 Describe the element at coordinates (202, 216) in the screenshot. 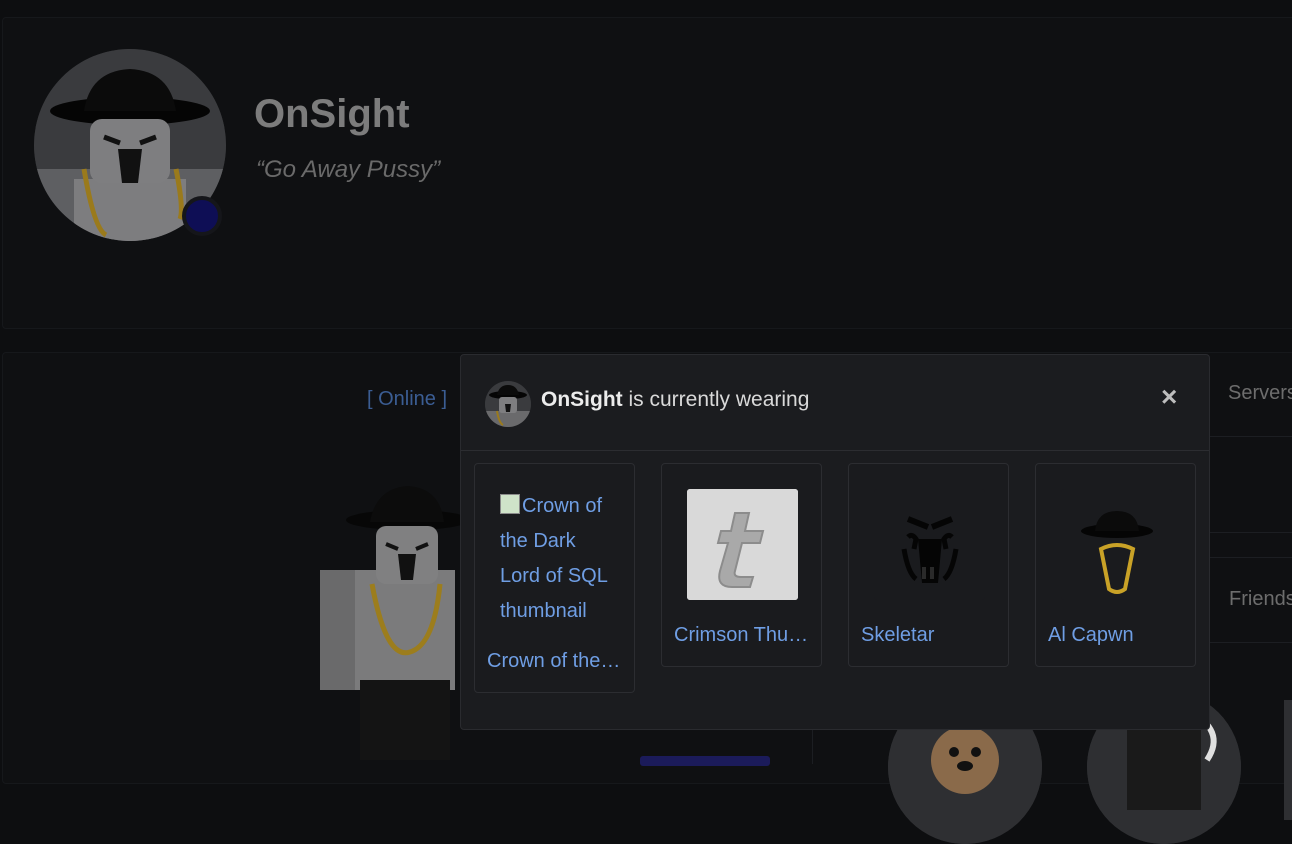

I see `presence-indicator` at that location.